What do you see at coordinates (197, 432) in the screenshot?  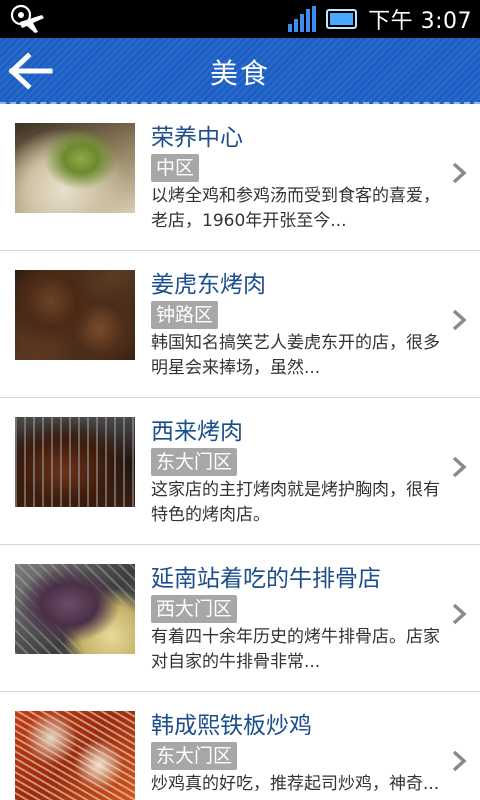 I see `restaurant-name: 西来烤肉` at bounding box center [197, 432].